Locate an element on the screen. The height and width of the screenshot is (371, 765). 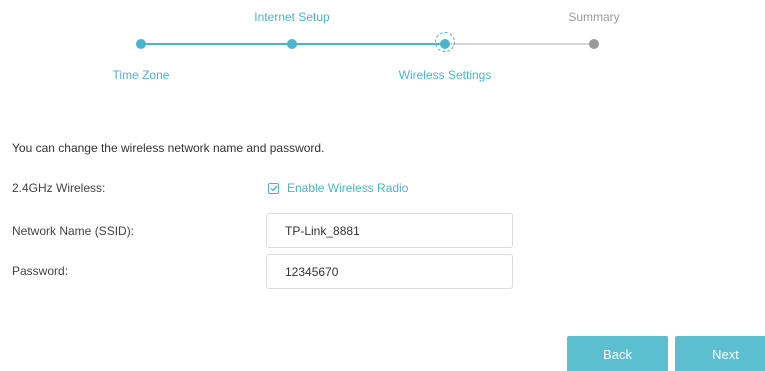
step-label-time-zone: Time Zone is located at coordinates (141, 75).